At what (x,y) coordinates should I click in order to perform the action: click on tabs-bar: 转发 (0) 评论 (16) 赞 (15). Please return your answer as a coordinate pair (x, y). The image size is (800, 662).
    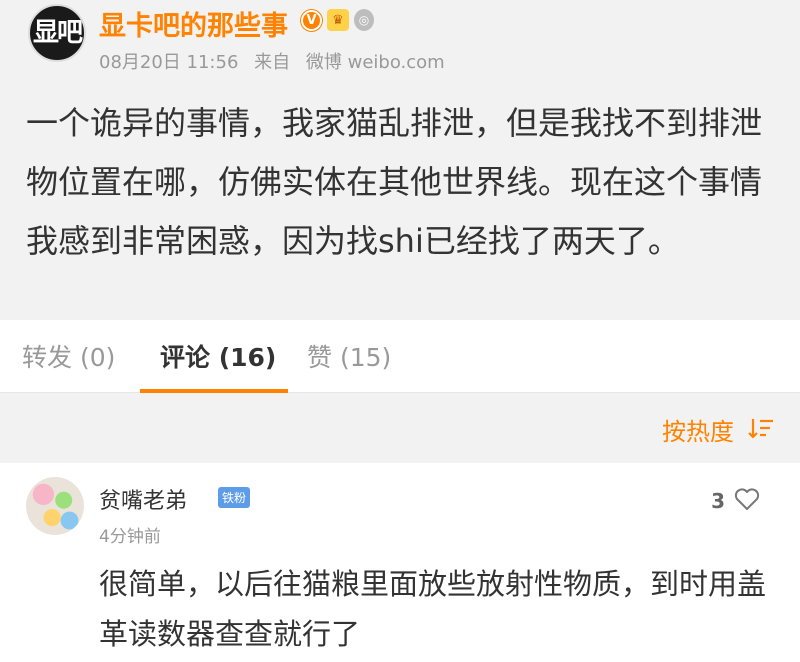
    Looking at the image, I should click on (400, 356).